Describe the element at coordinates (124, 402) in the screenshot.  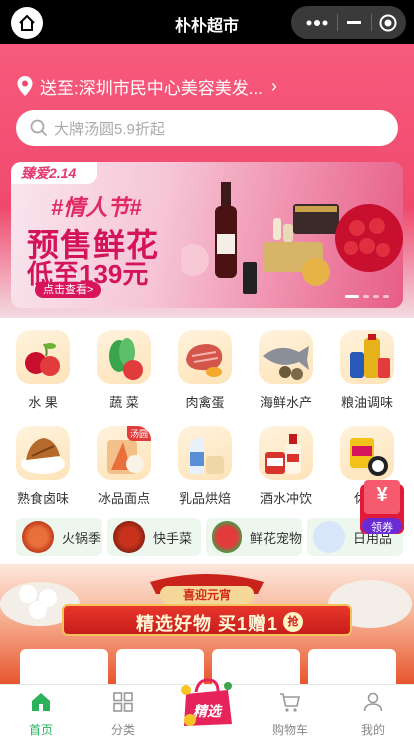
I see `category-label: 蔬 菜` at that location.